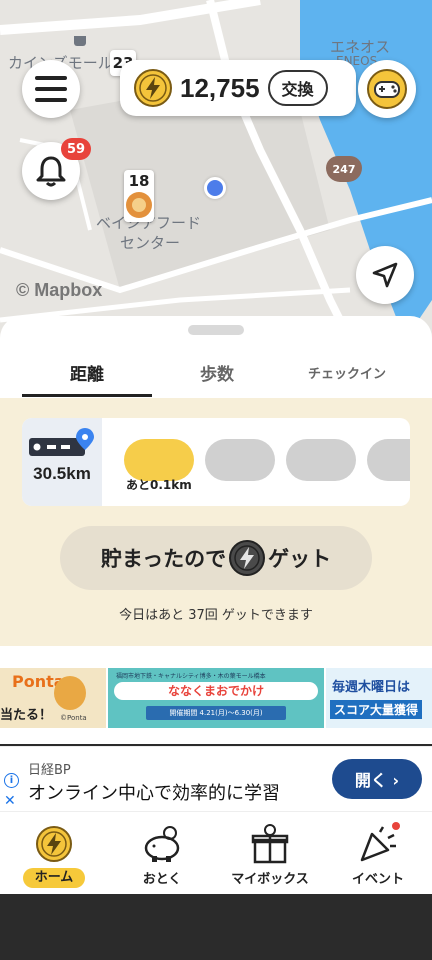 This screenshot has width=432, height=960. I want to click on nav-label: おとく, so click(162, 879).